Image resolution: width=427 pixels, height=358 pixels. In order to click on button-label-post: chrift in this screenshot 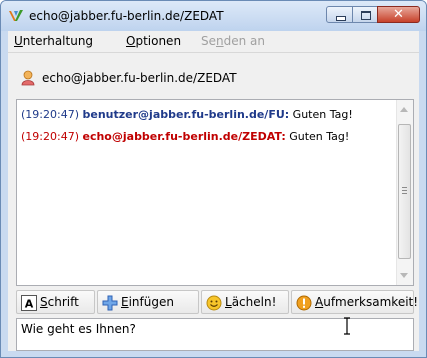, I will do `click(63, 302)`.